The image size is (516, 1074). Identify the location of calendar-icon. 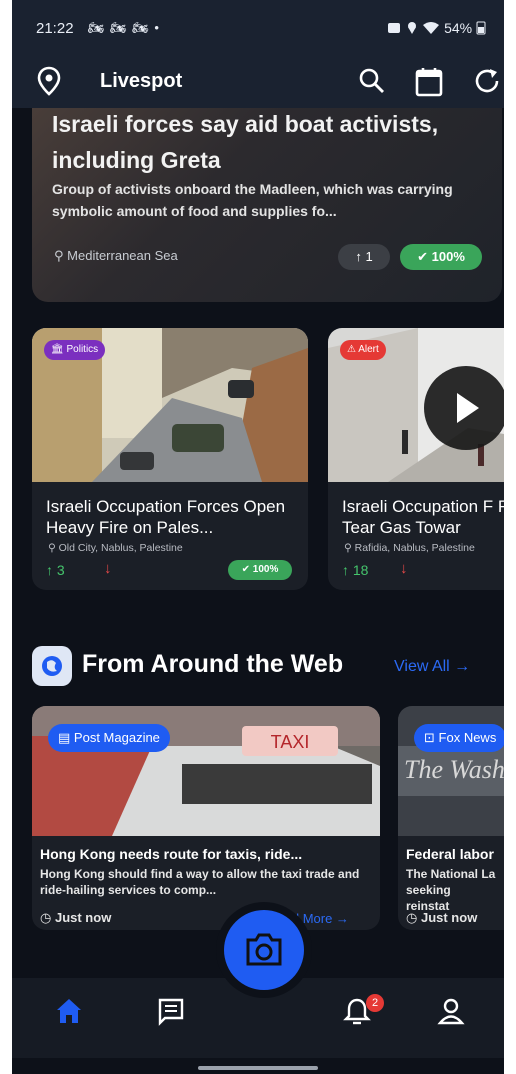
(429, 84).